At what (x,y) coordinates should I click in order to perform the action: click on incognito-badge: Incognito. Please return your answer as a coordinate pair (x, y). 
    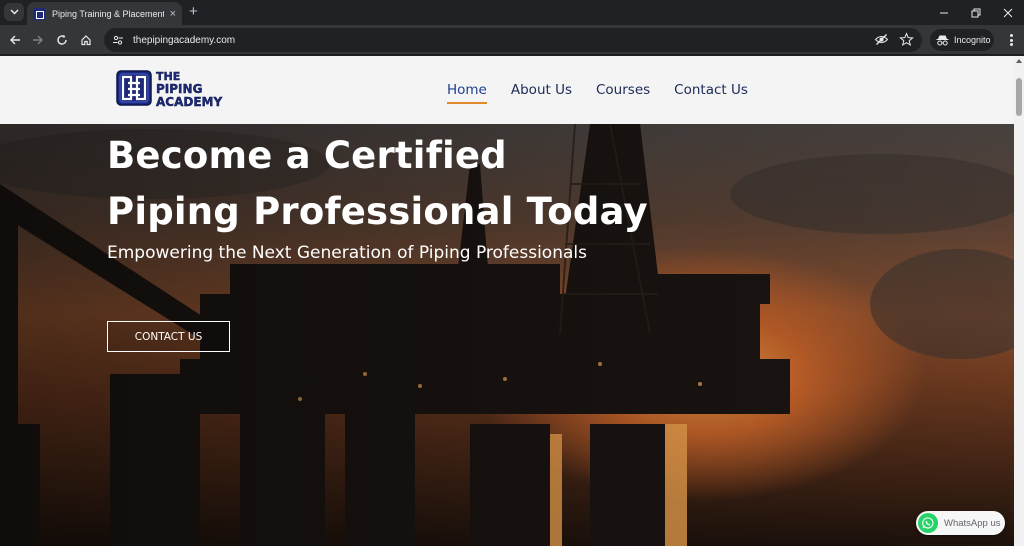
    Looking at the image, I should click on (962, 40).